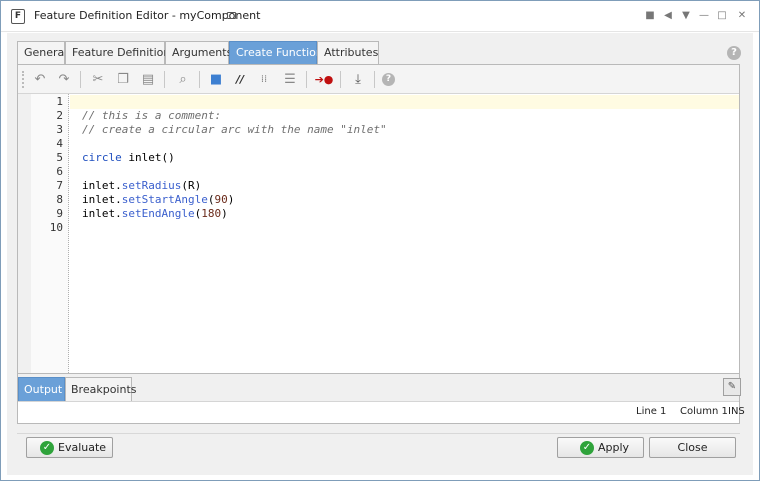  What do you see at coordinates (120, 52) in the screenshot?
I see `tab-feature-definitions: Feature Definitions` at bounding box center [120, 52].